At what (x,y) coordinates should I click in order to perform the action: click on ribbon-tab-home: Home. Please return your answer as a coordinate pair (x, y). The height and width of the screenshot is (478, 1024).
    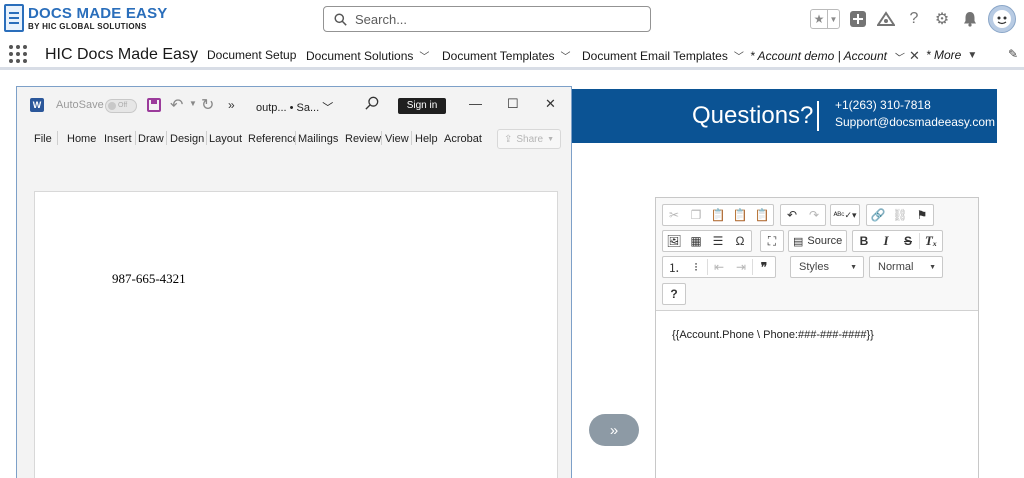
    Looking at the image, I should click on (81, 139).